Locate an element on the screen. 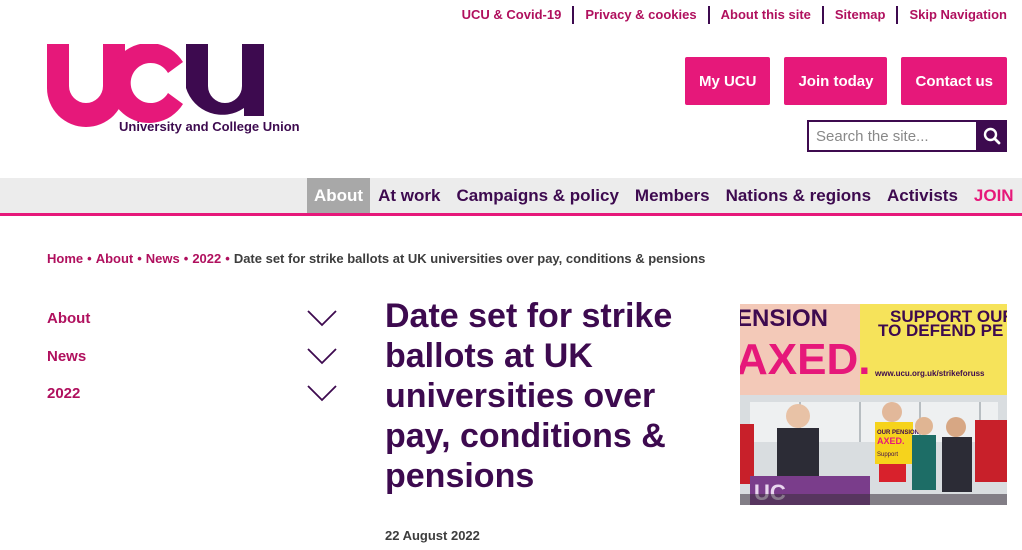 The image size is (1022, 550). placard-text: Support is located at coordinates (887, 455).